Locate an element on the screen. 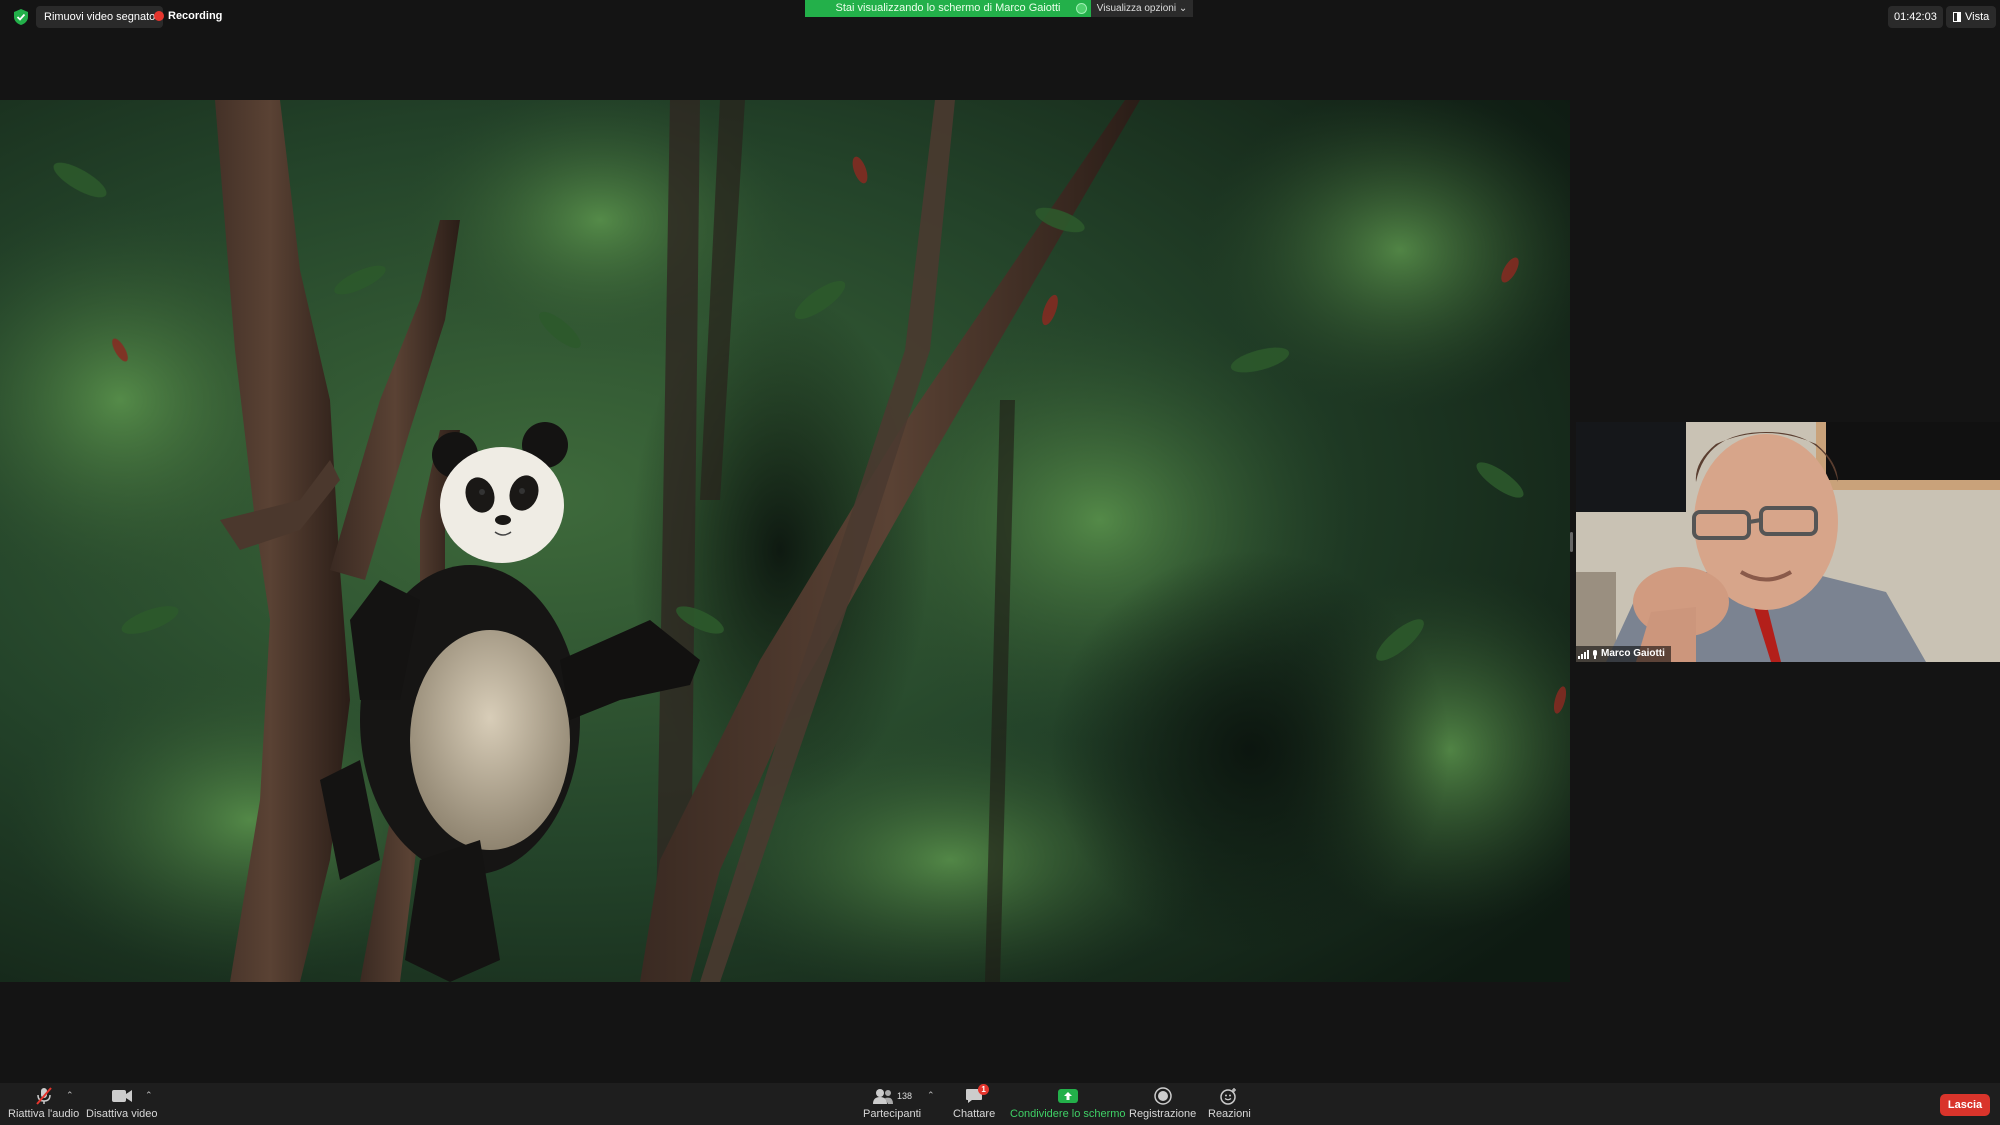 Image resolution: width=2000 pixels, height=1125 pixels. leave-meeting-button: Lascia is located at coordinates (1965, 1105).